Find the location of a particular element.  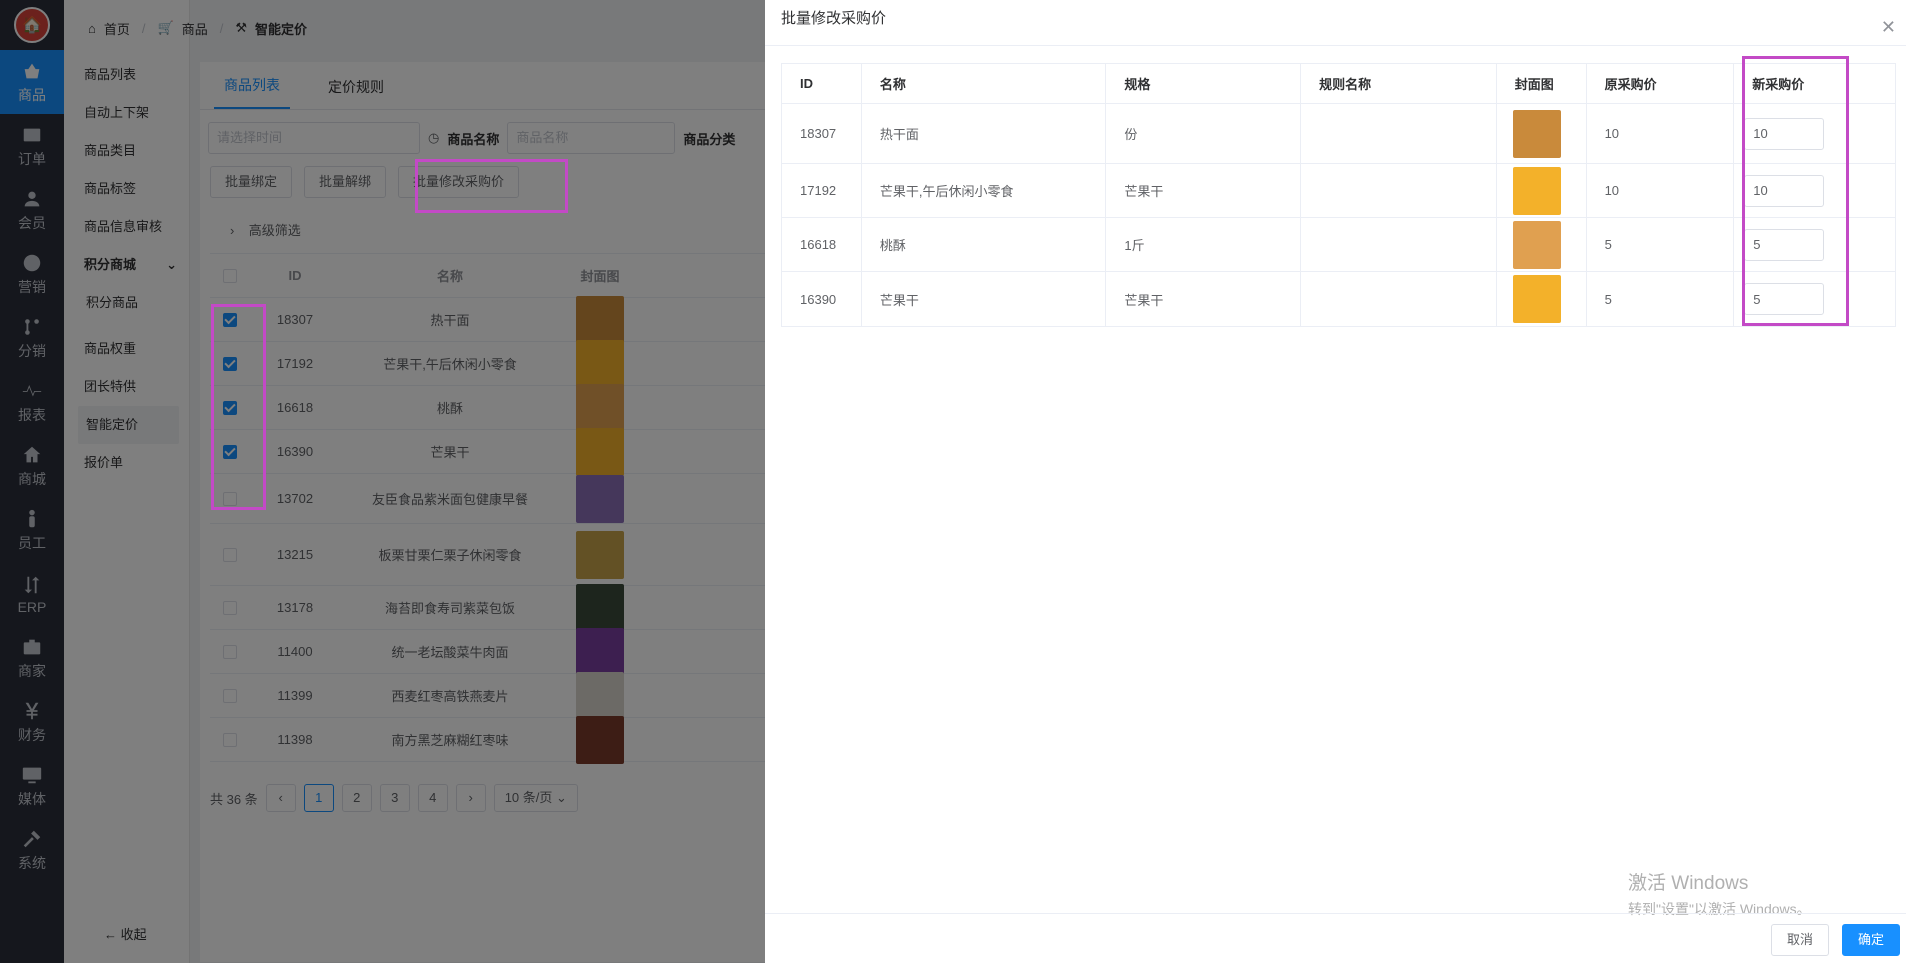

col-rule-name: 规则名称 is located at coordinates (1399, 83).